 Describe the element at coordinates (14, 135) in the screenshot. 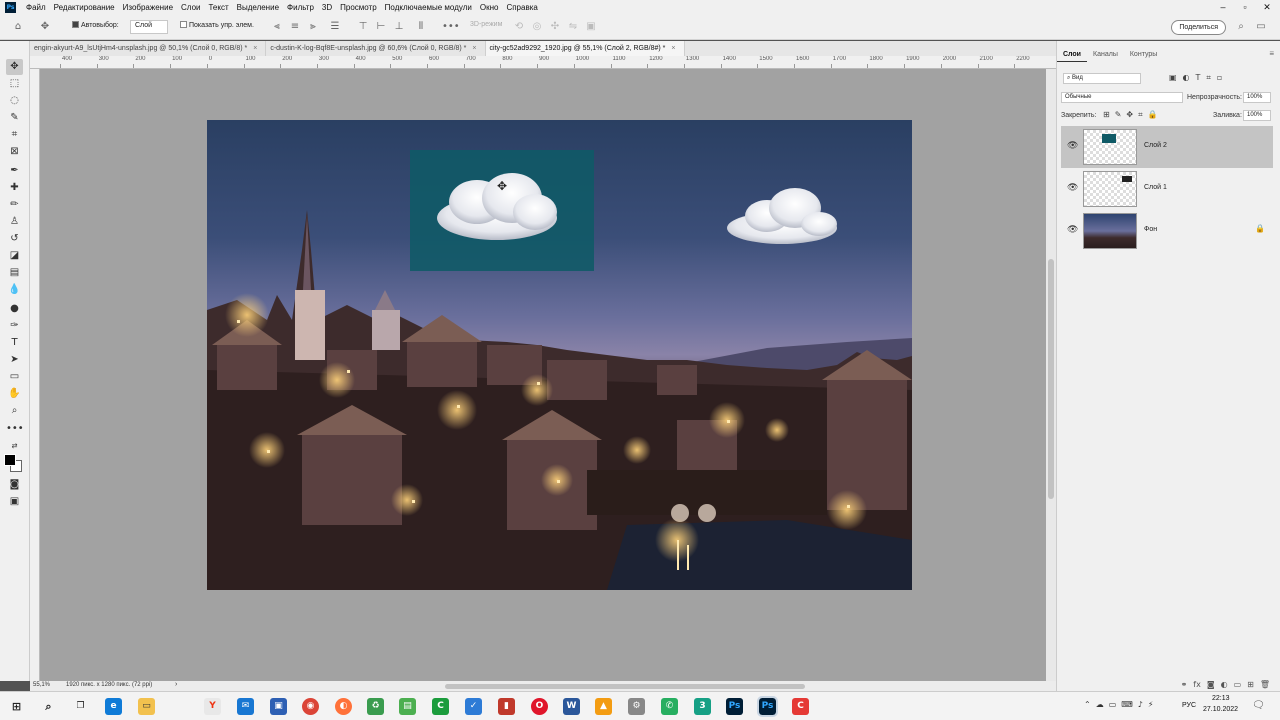

I see `crop-tool-icon: ⌗` at that location.